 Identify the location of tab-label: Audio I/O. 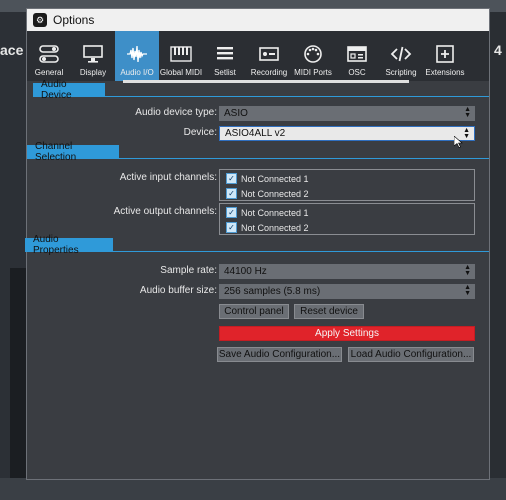
(137, 72).